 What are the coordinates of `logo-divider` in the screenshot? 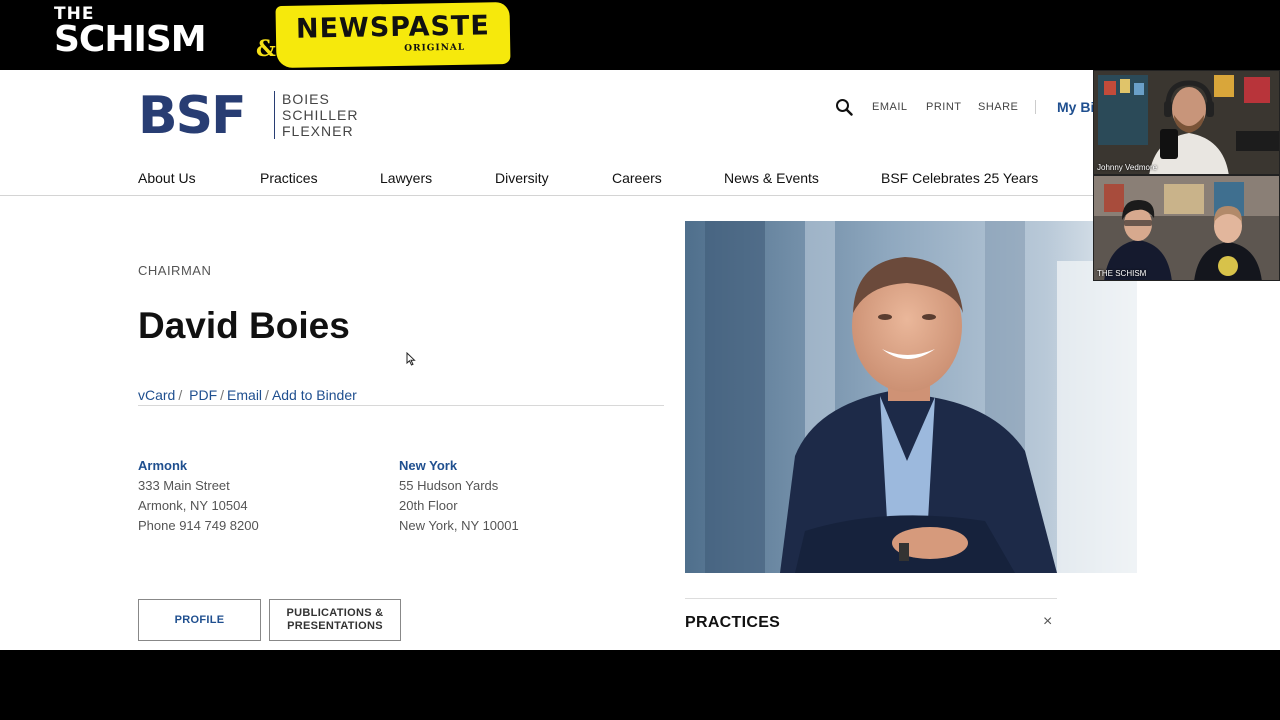 It's located at (274, 115).